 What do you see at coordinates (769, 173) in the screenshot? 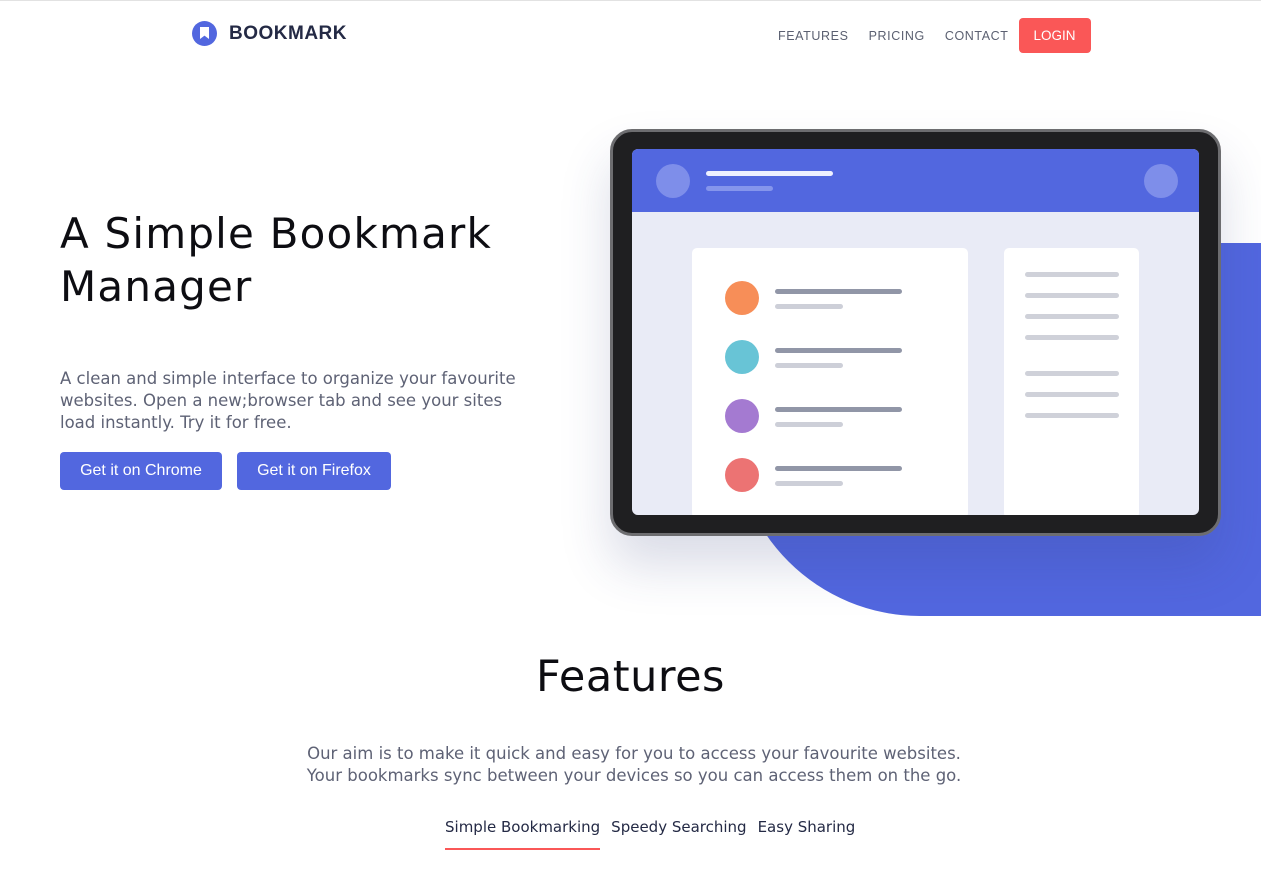
I see `screen-title-line` at bounding box center [769, 173].